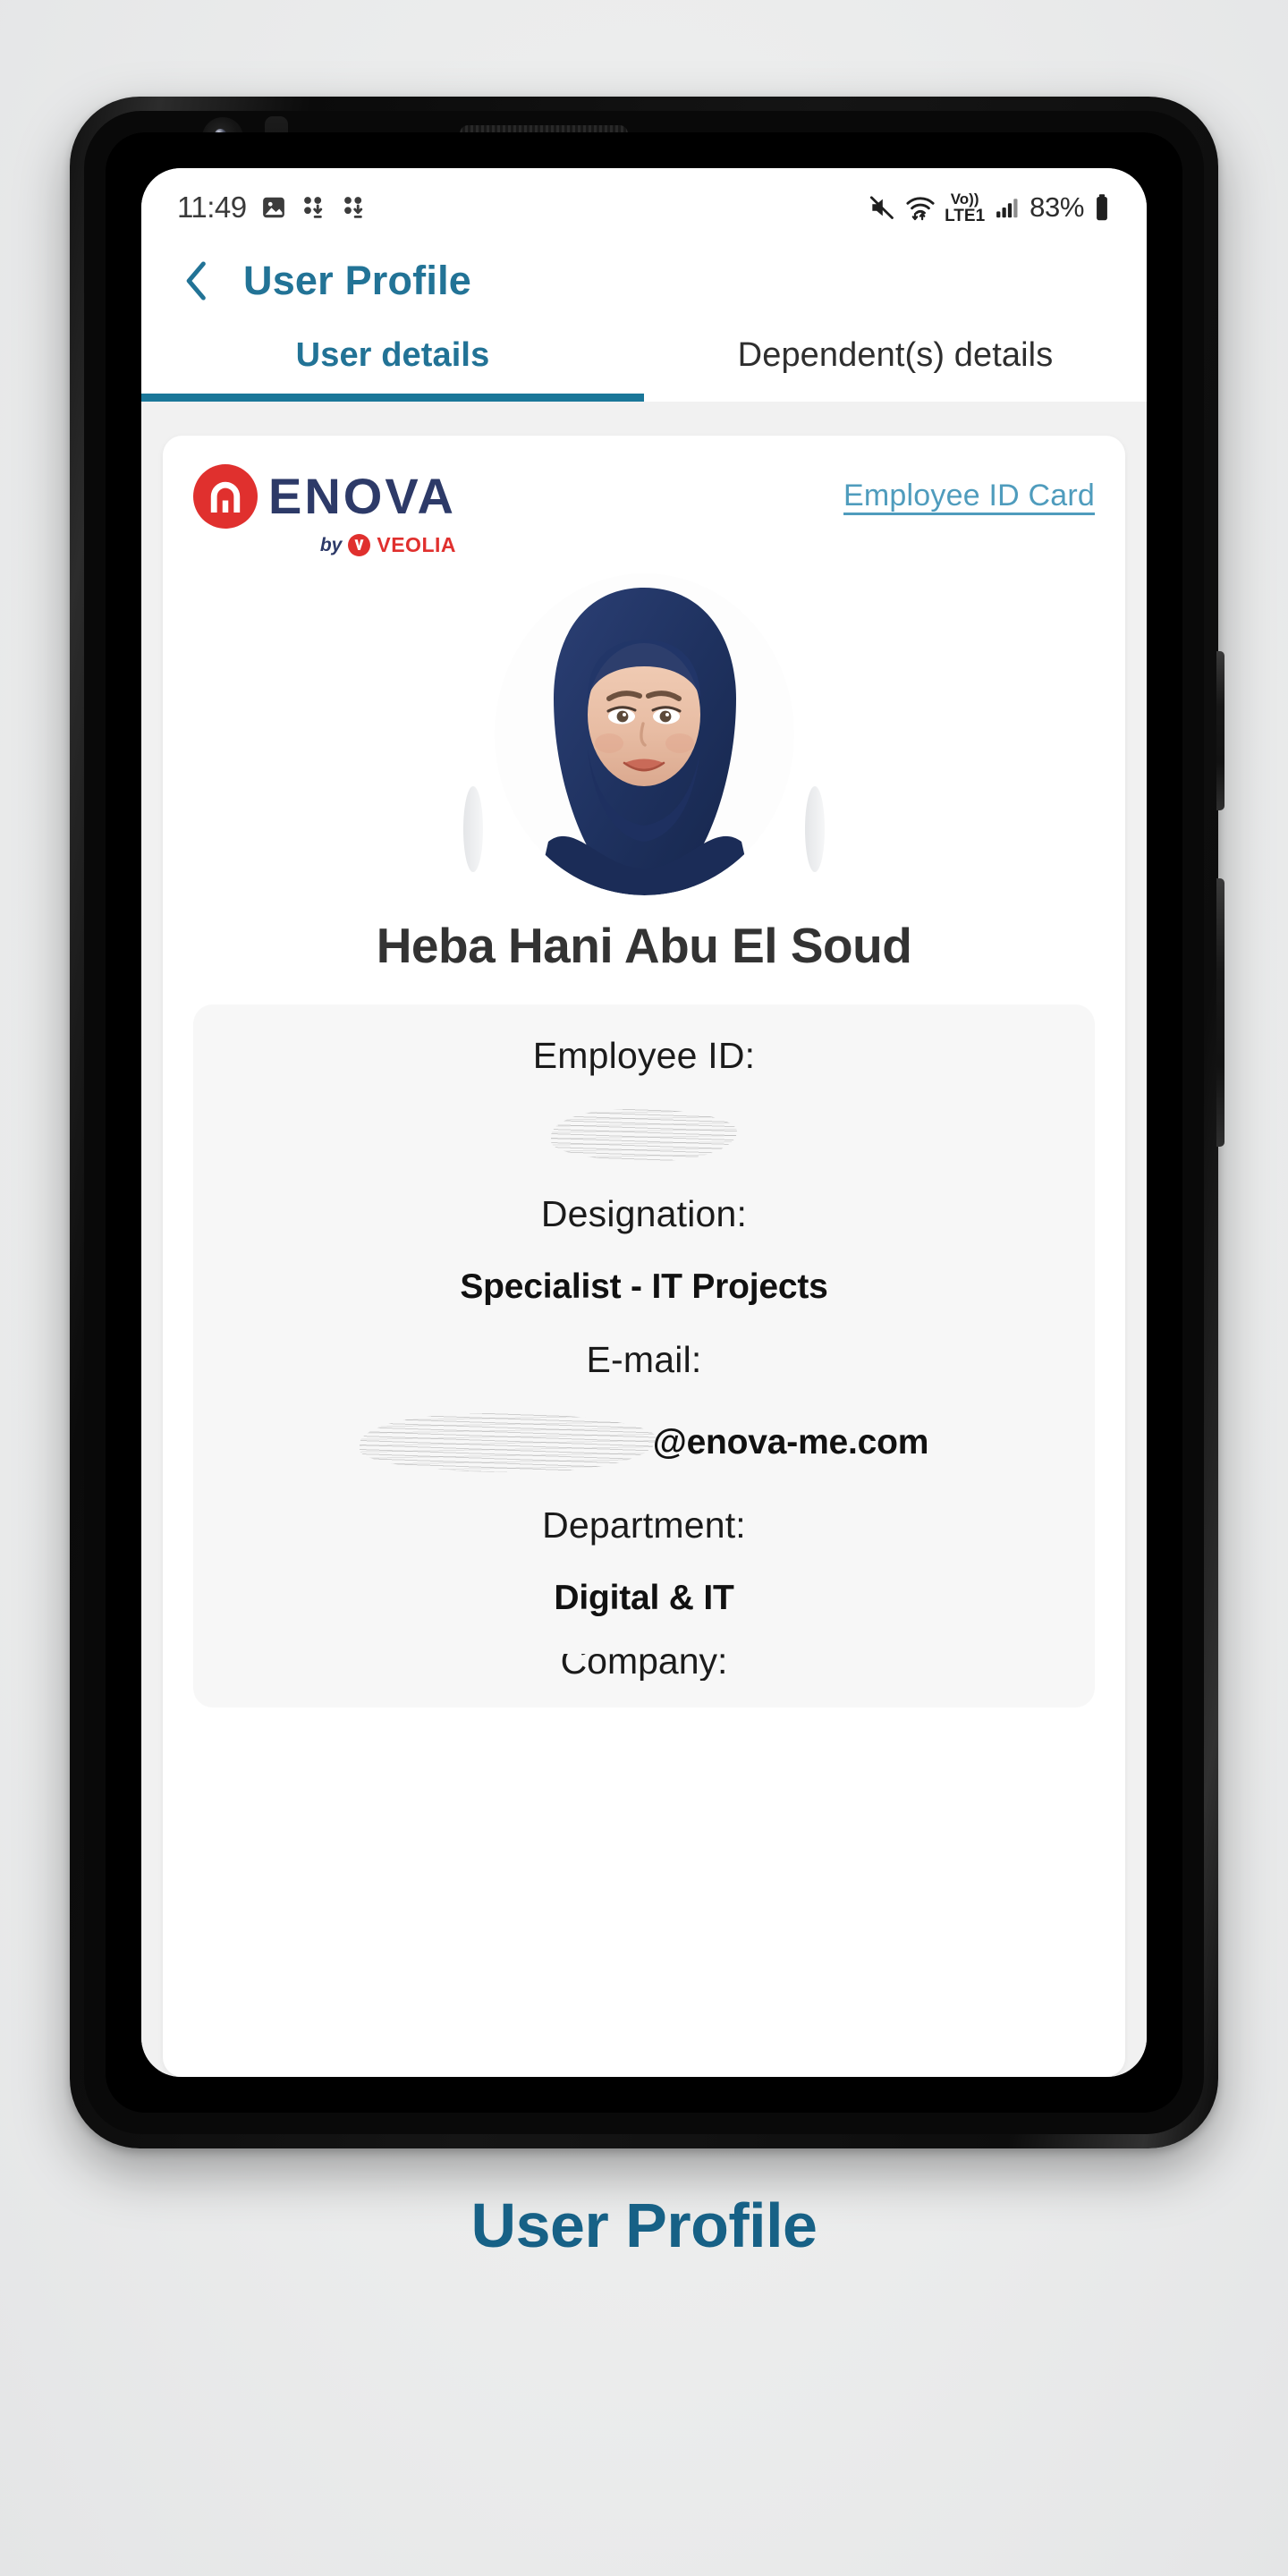 The height and width of the screenshot is (2576, 1288). Describe the element at coordinates (392, 355) in the screenshot. I see `tab-user-details-label: User details` at that location.